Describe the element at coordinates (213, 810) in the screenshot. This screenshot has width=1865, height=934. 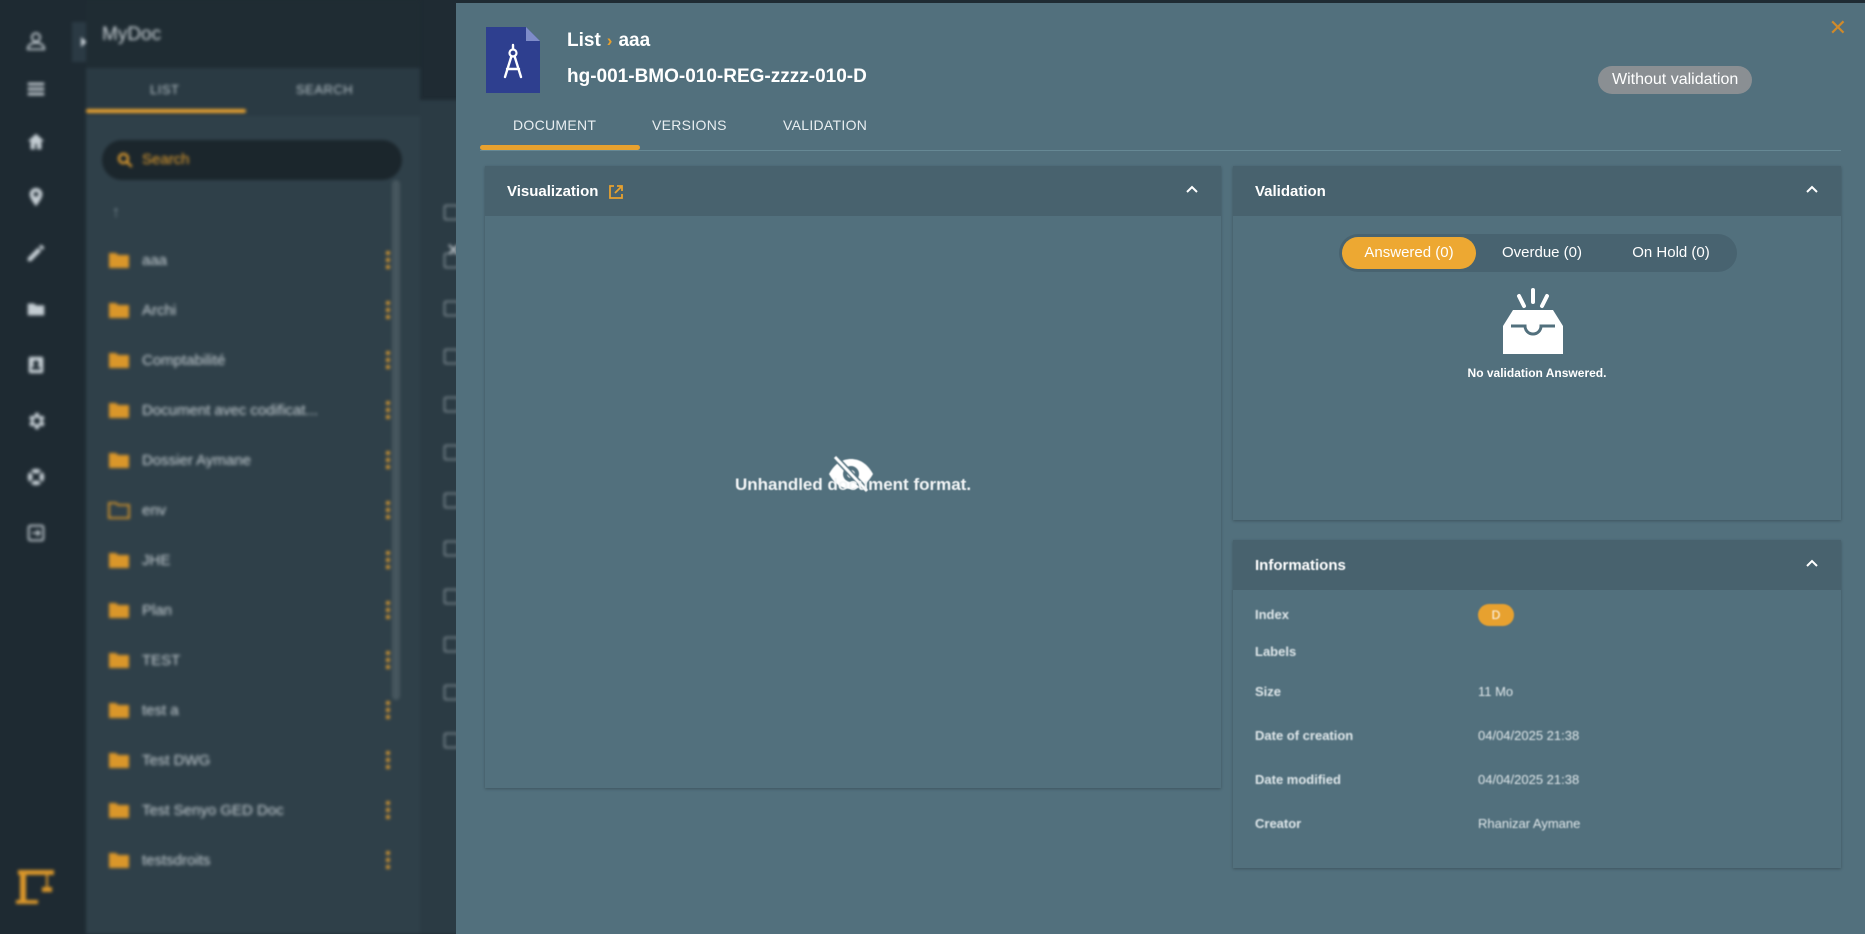
I see `folder-name: Test Senyo GED Doc` at that location.